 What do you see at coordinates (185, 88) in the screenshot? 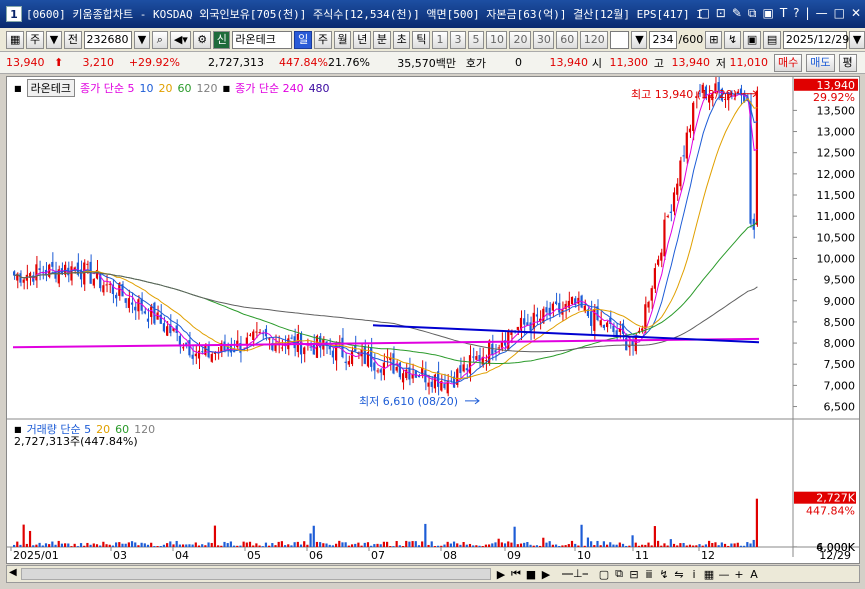
I see `legend-ma60: 60` at bounding box center [185, 88].